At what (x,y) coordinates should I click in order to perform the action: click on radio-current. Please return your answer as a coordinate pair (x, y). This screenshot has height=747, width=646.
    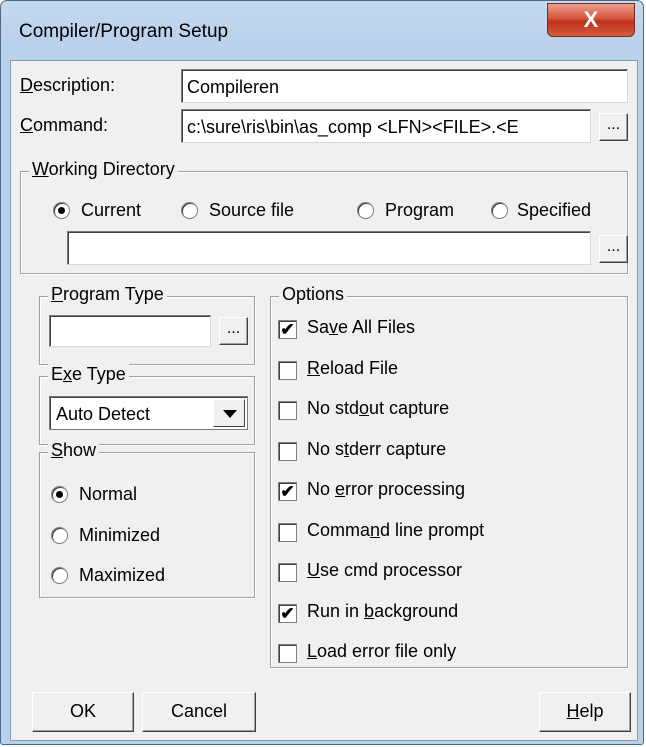
    Looking at the image, I should click on (61, 210).